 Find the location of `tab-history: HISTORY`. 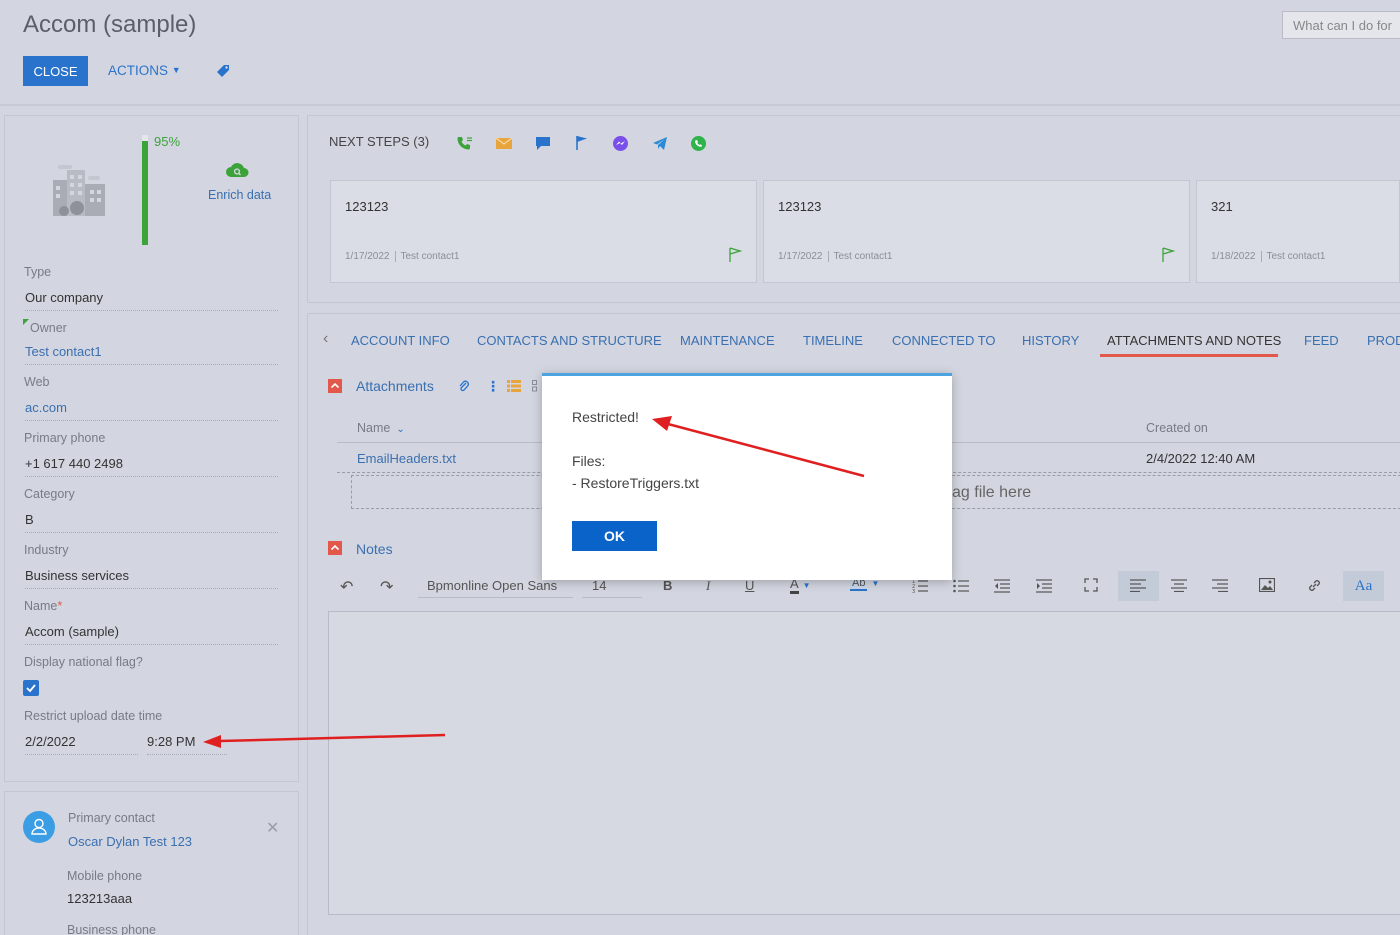

tab-history: HISTORY is located at coordinates (1050, 340).